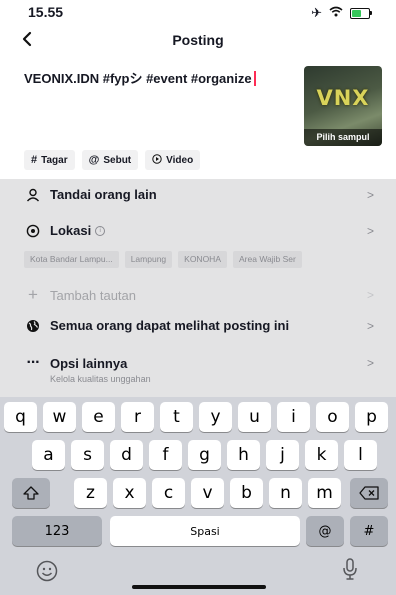 This screenshot has width=396, height=595. Describe the element at coordinates (254, 417) in the screenshot. I see `key-u: u` at that location.